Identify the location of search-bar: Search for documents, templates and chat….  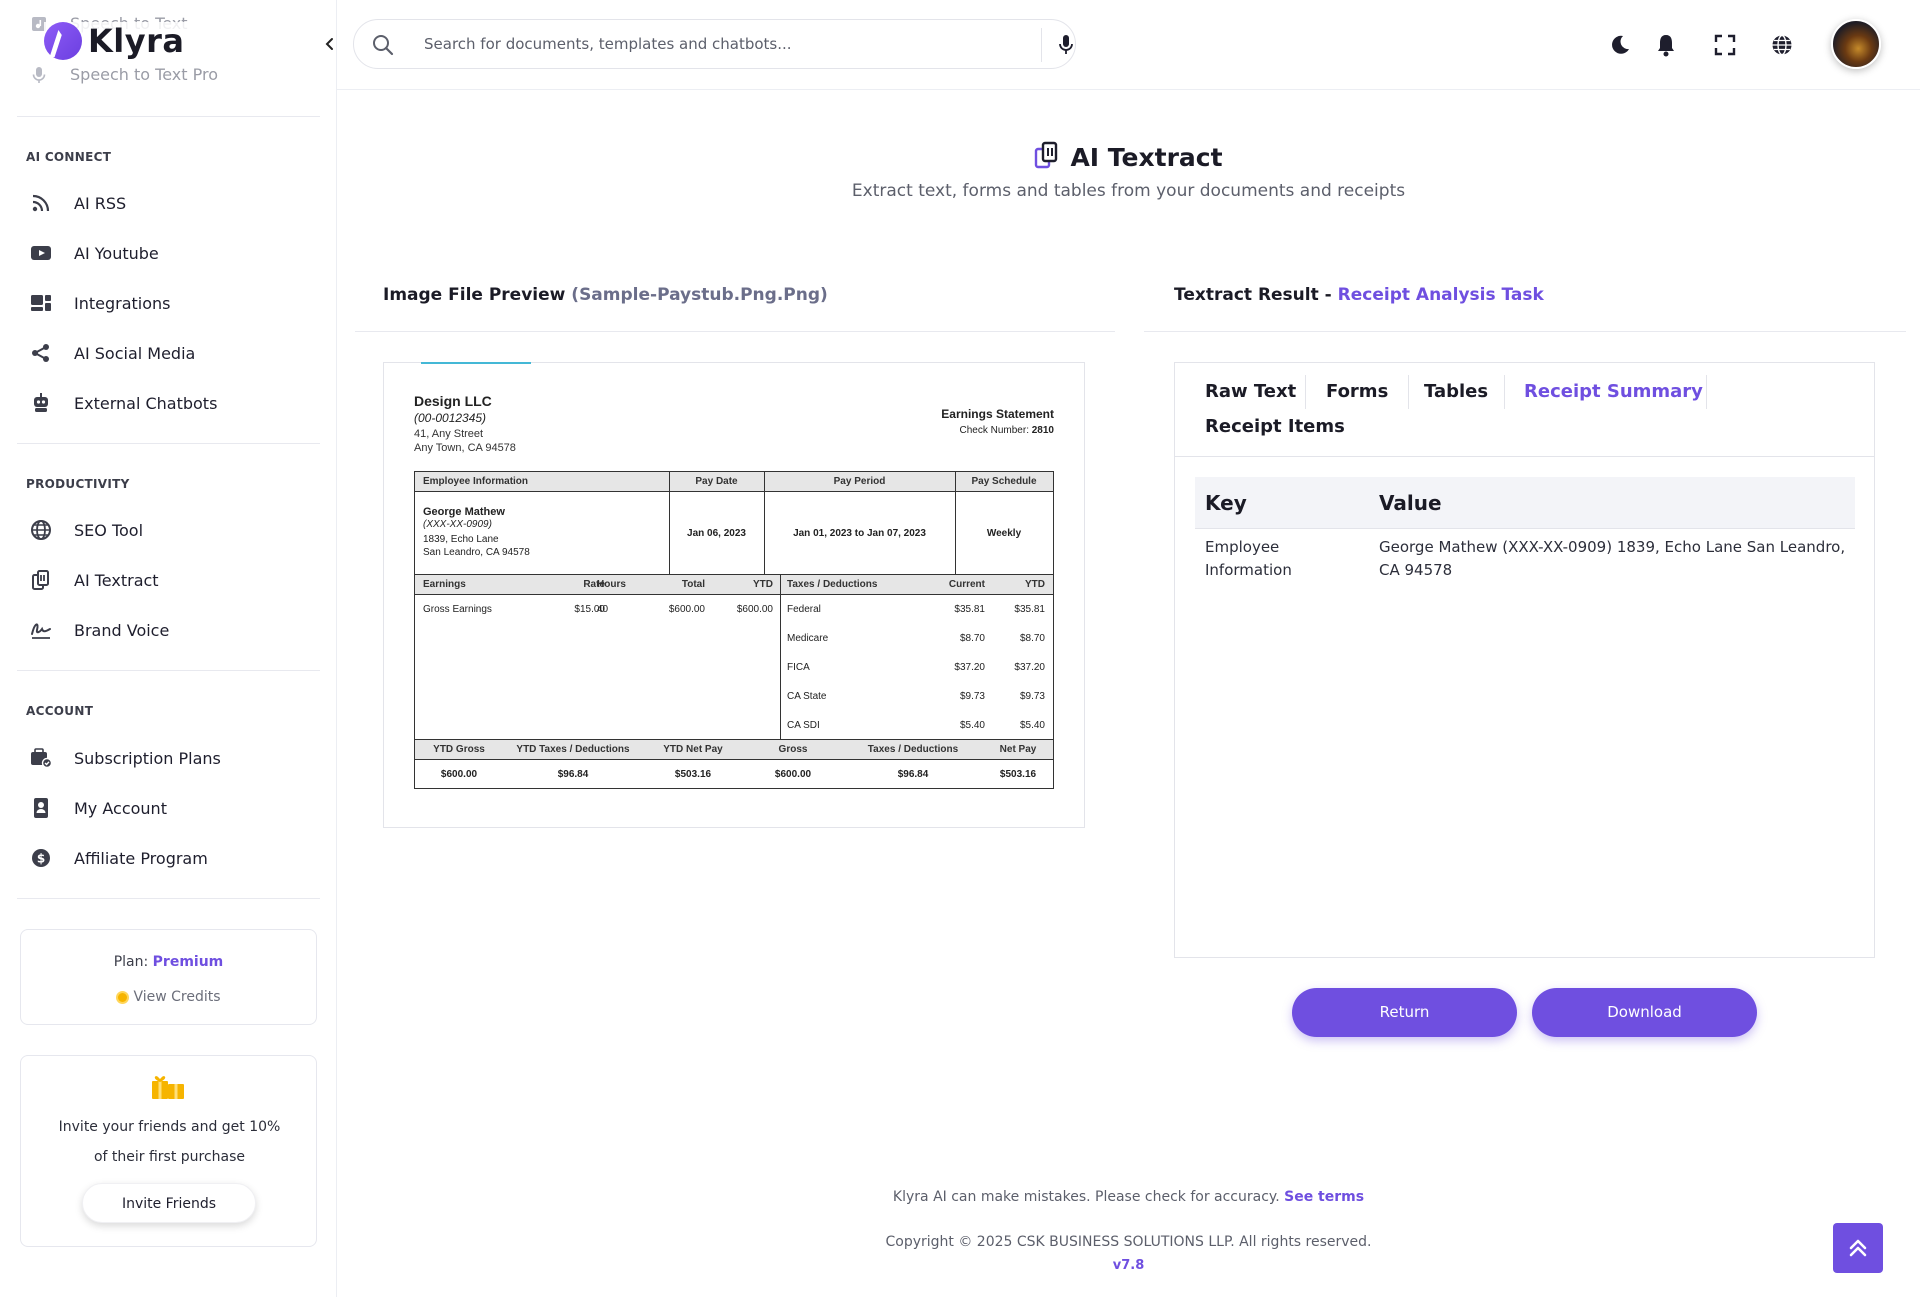
(714, 44).